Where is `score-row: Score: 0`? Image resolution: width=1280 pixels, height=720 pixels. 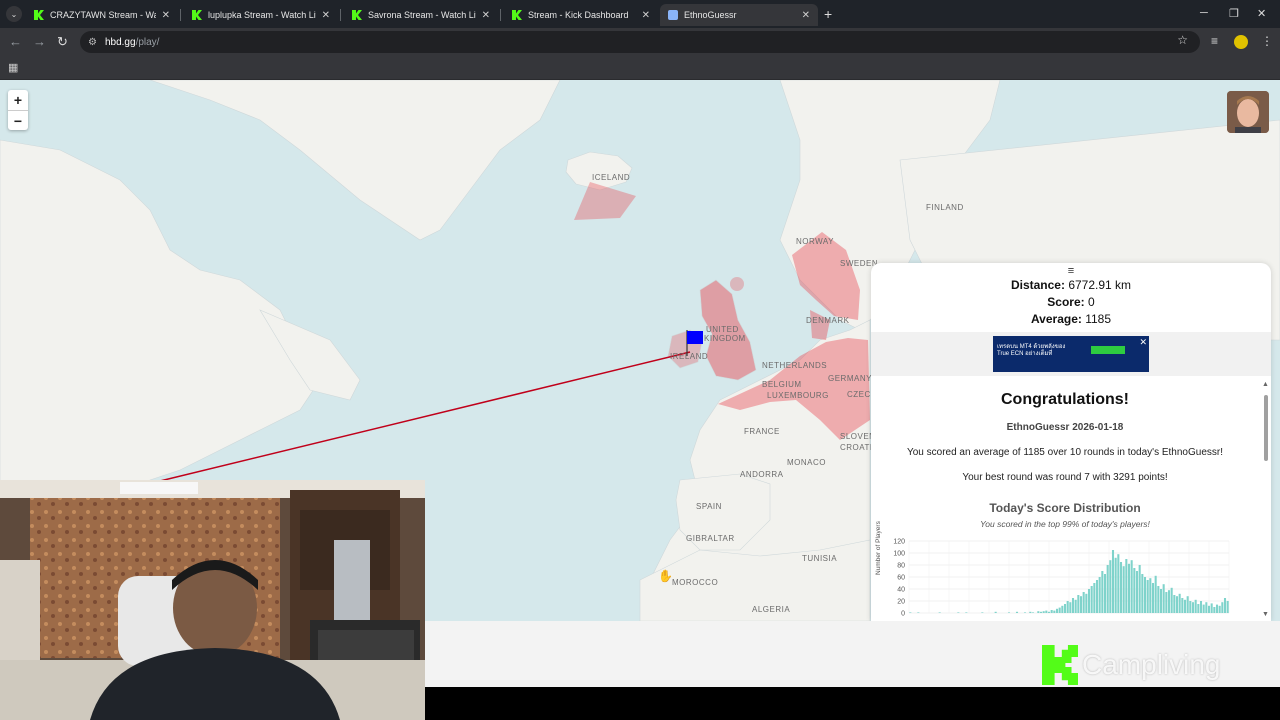 score-row: Score: 0 is located at coordinates (1071, 302).